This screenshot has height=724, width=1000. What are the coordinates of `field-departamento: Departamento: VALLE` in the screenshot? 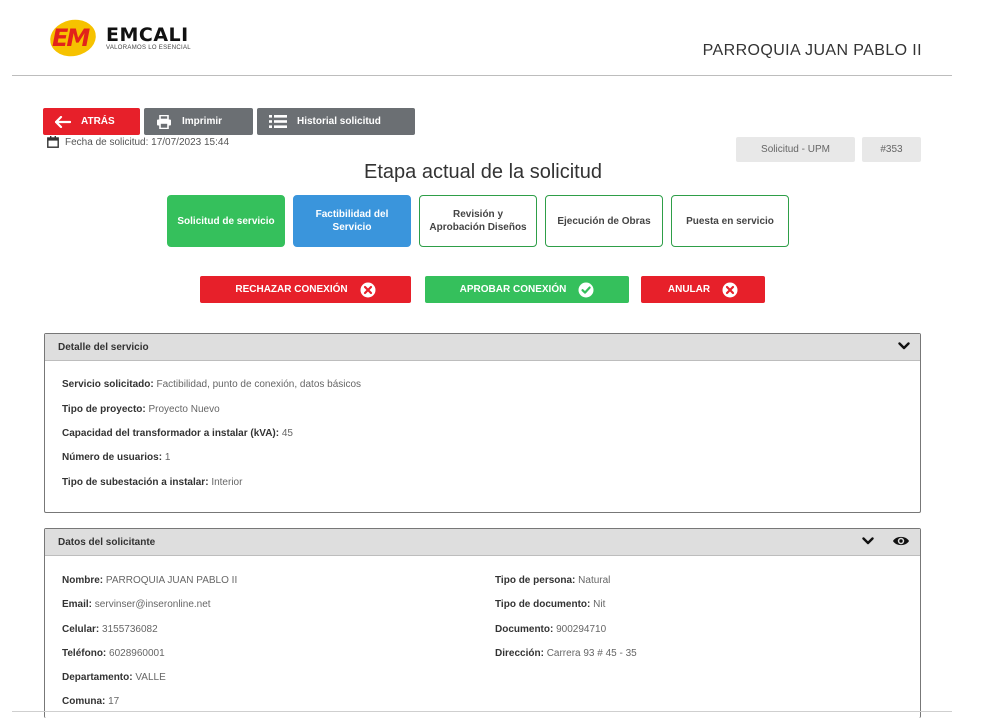 It's located at (114, 677).